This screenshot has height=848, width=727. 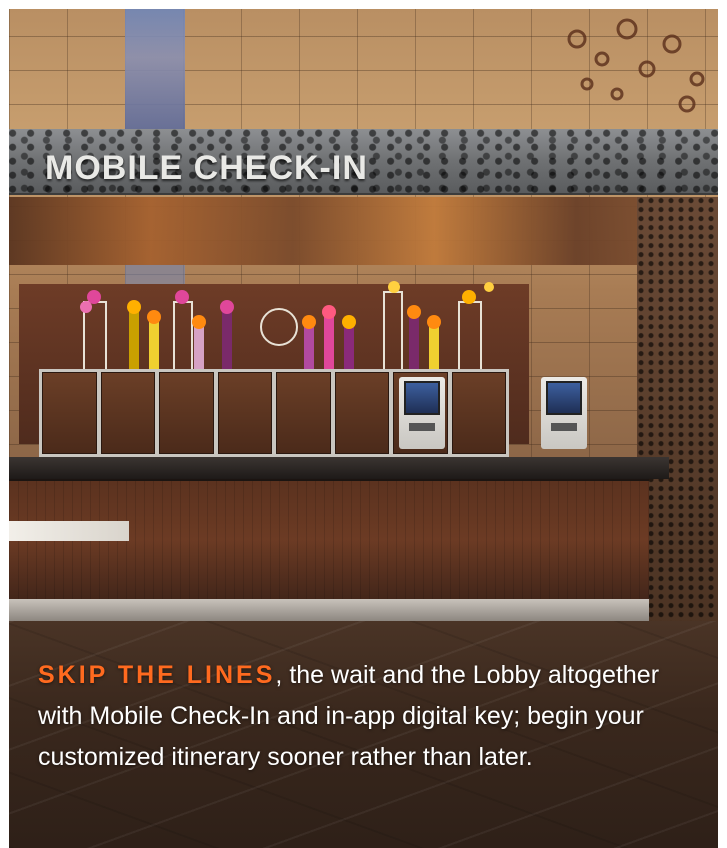 I want to click on counter-top, so click(x=339, y=468).